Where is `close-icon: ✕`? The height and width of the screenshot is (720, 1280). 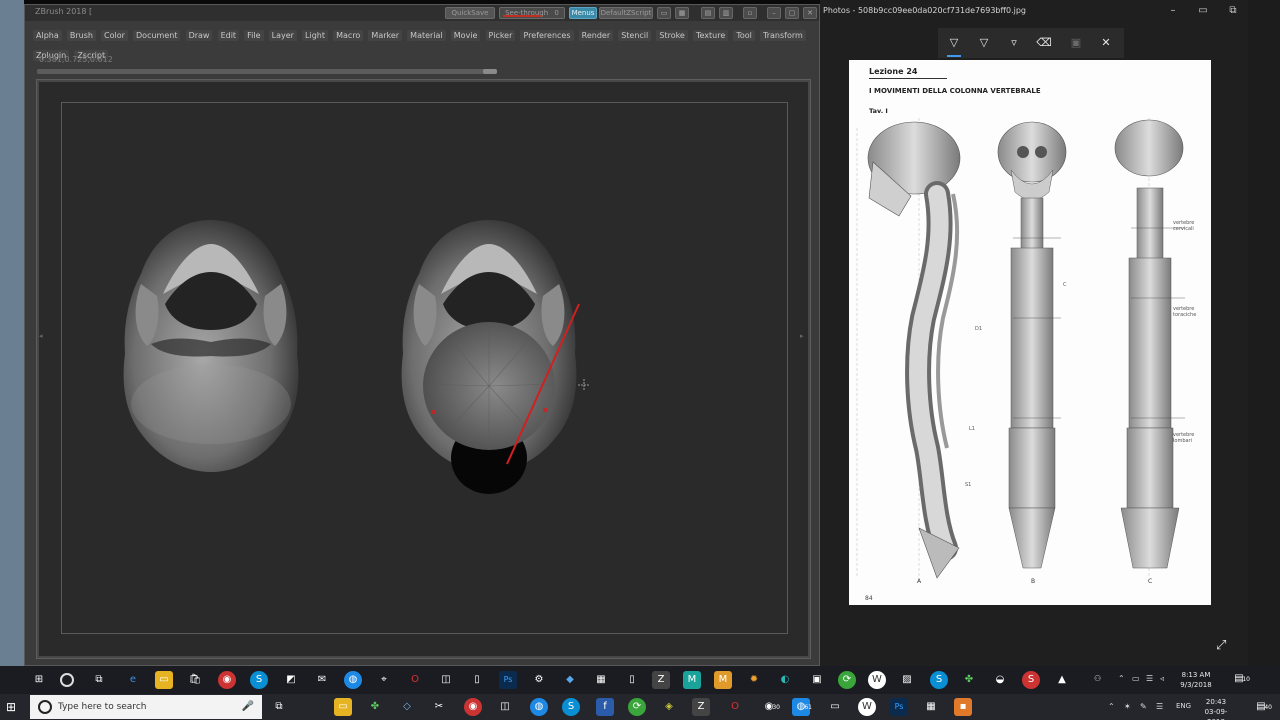 close-icon: ✕ is located at coordinates (810, 13).